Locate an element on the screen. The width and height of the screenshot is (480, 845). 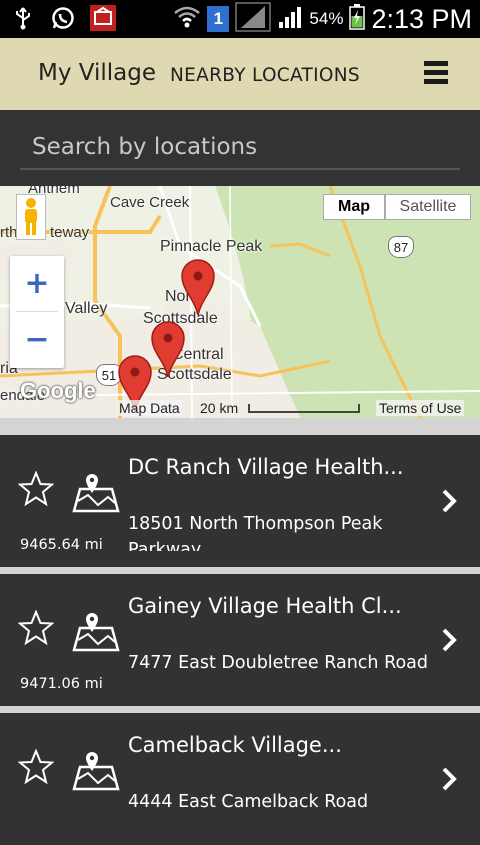
battery-percent: 54% is located at coordinates (326, 18).